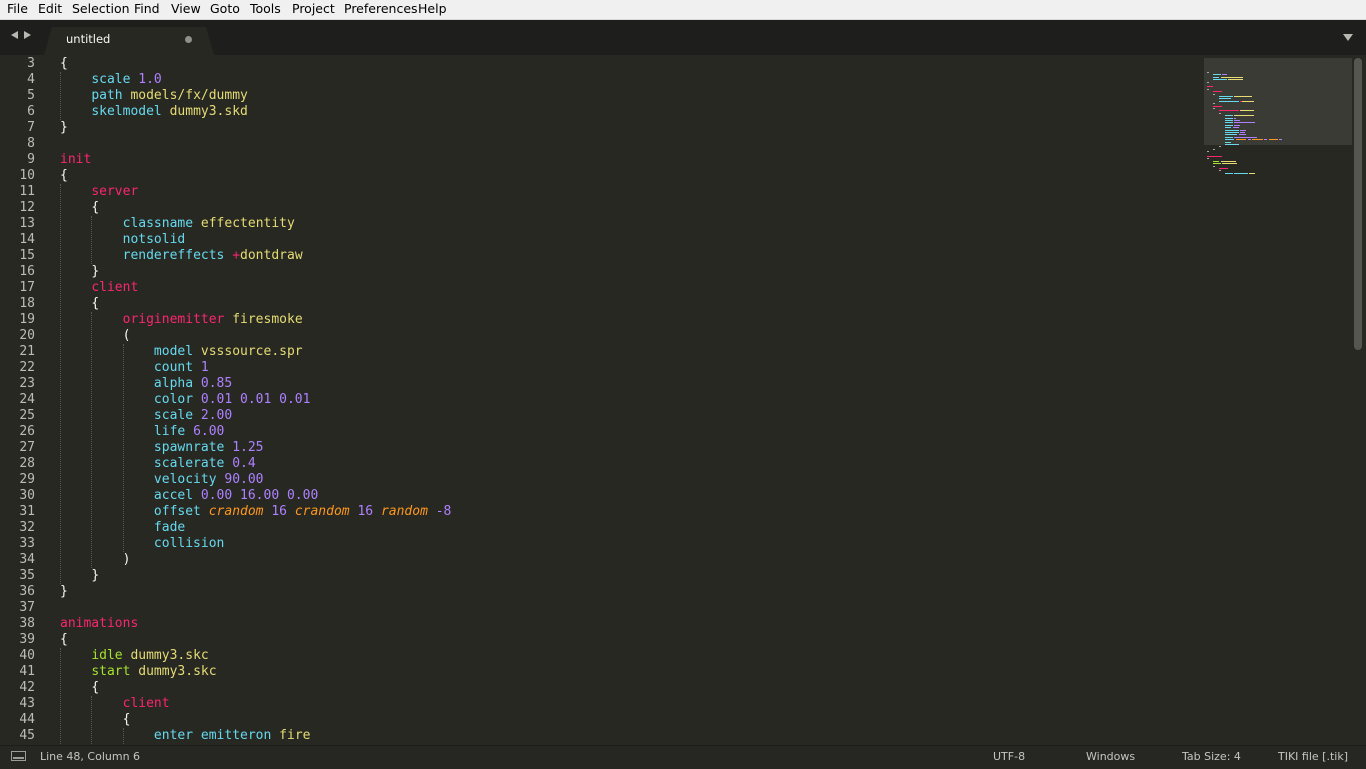 This screenshot has width=1366, height=769. I want to click on minimap, so click(1278, 138).